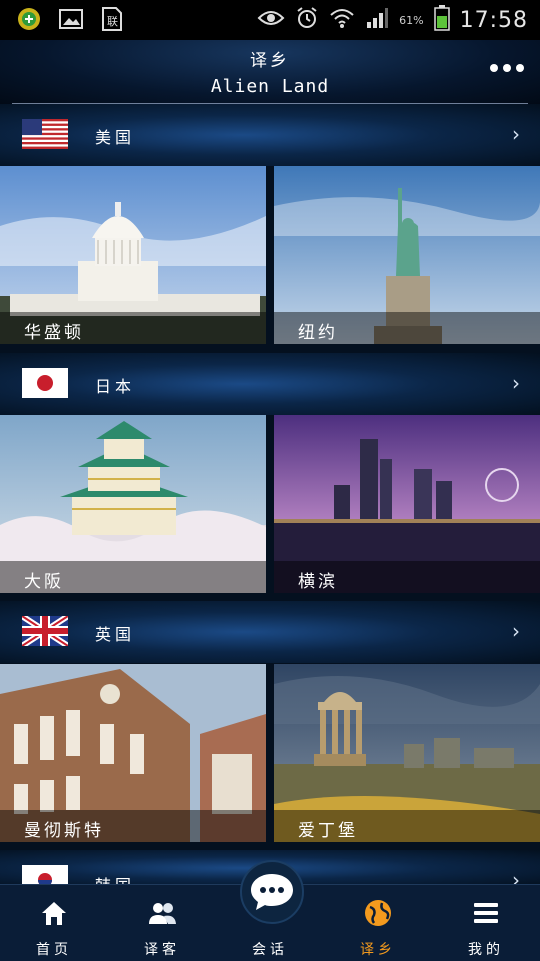 The height and width of the screenshot is (961, 540). Describe the element at coordinates (307, 20) in the screenshot. I see `alarm-icon` at that location.